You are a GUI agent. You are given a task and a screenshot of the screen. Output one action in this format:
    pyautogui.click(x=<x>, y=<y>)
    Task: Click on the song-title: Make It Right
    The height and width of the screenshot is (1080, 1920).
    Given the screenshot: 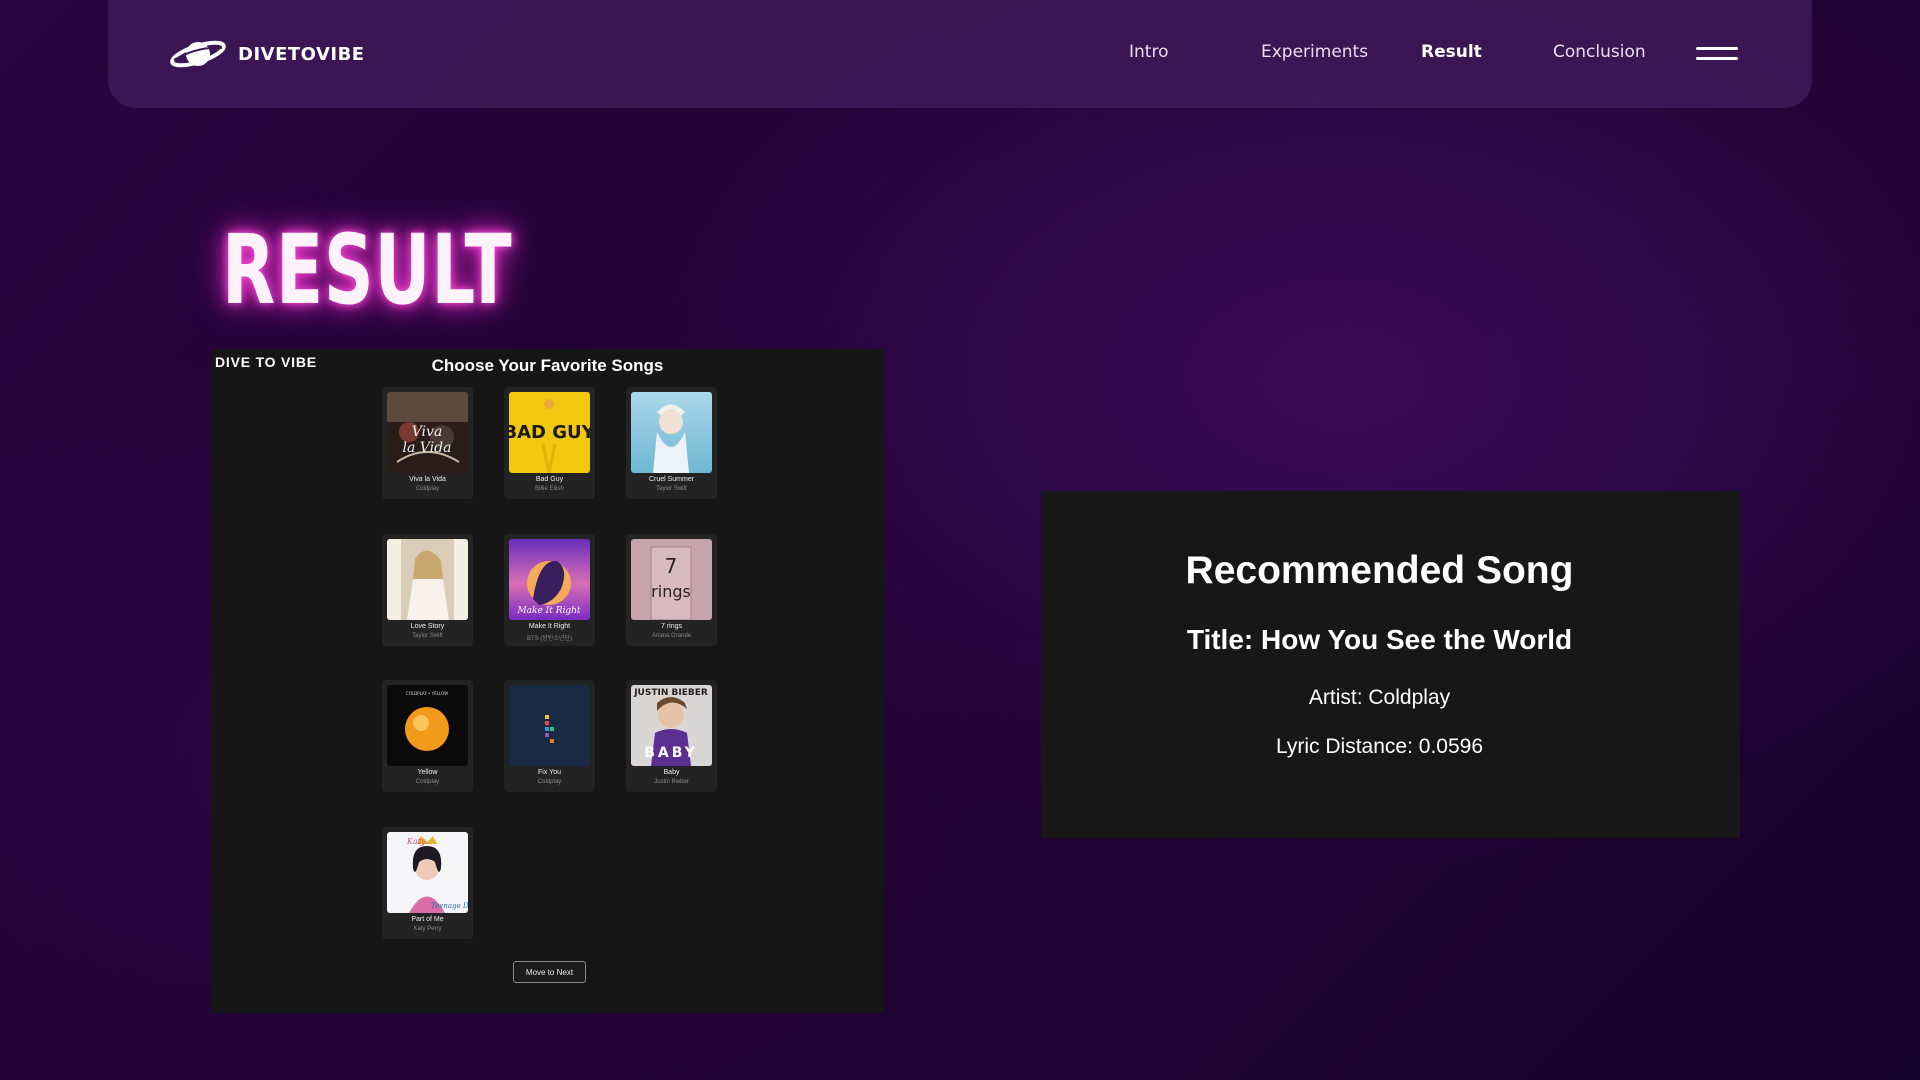 What is the action you would take?
    pyautogui.click(x=549, y=626)
    